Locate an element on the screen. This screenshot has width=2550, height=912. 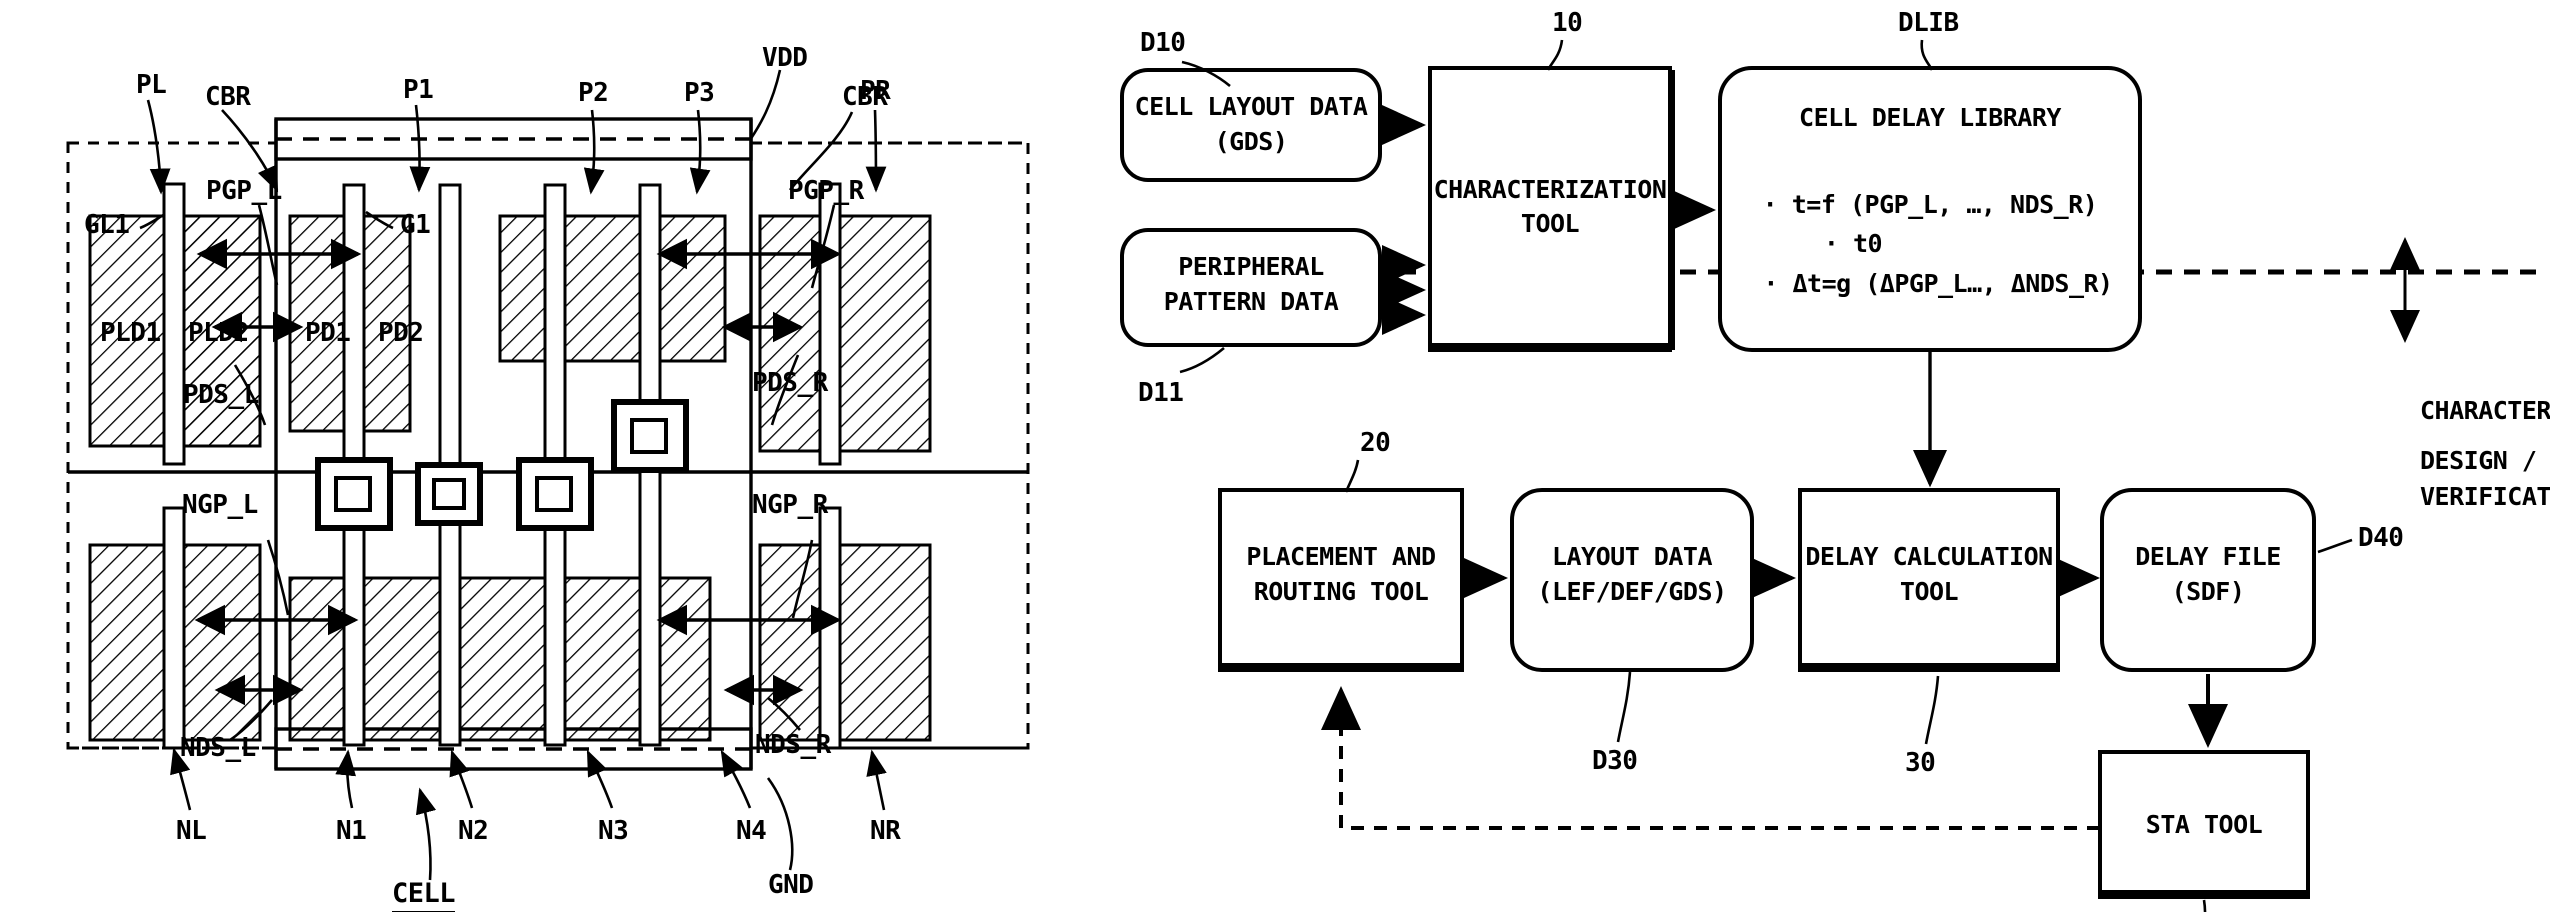
label-pl: PL is located at coordinates (151, 85).